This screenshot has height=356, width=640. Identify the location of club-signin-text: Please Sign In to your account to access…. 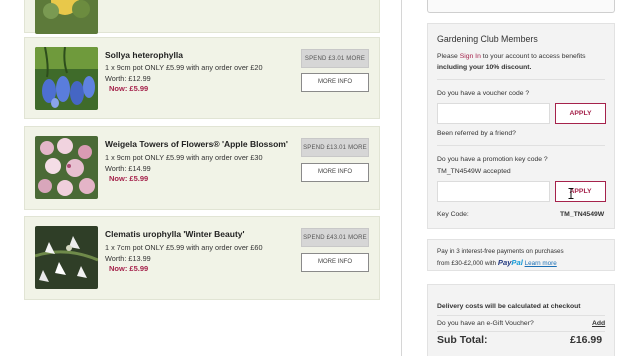
(511, 56).